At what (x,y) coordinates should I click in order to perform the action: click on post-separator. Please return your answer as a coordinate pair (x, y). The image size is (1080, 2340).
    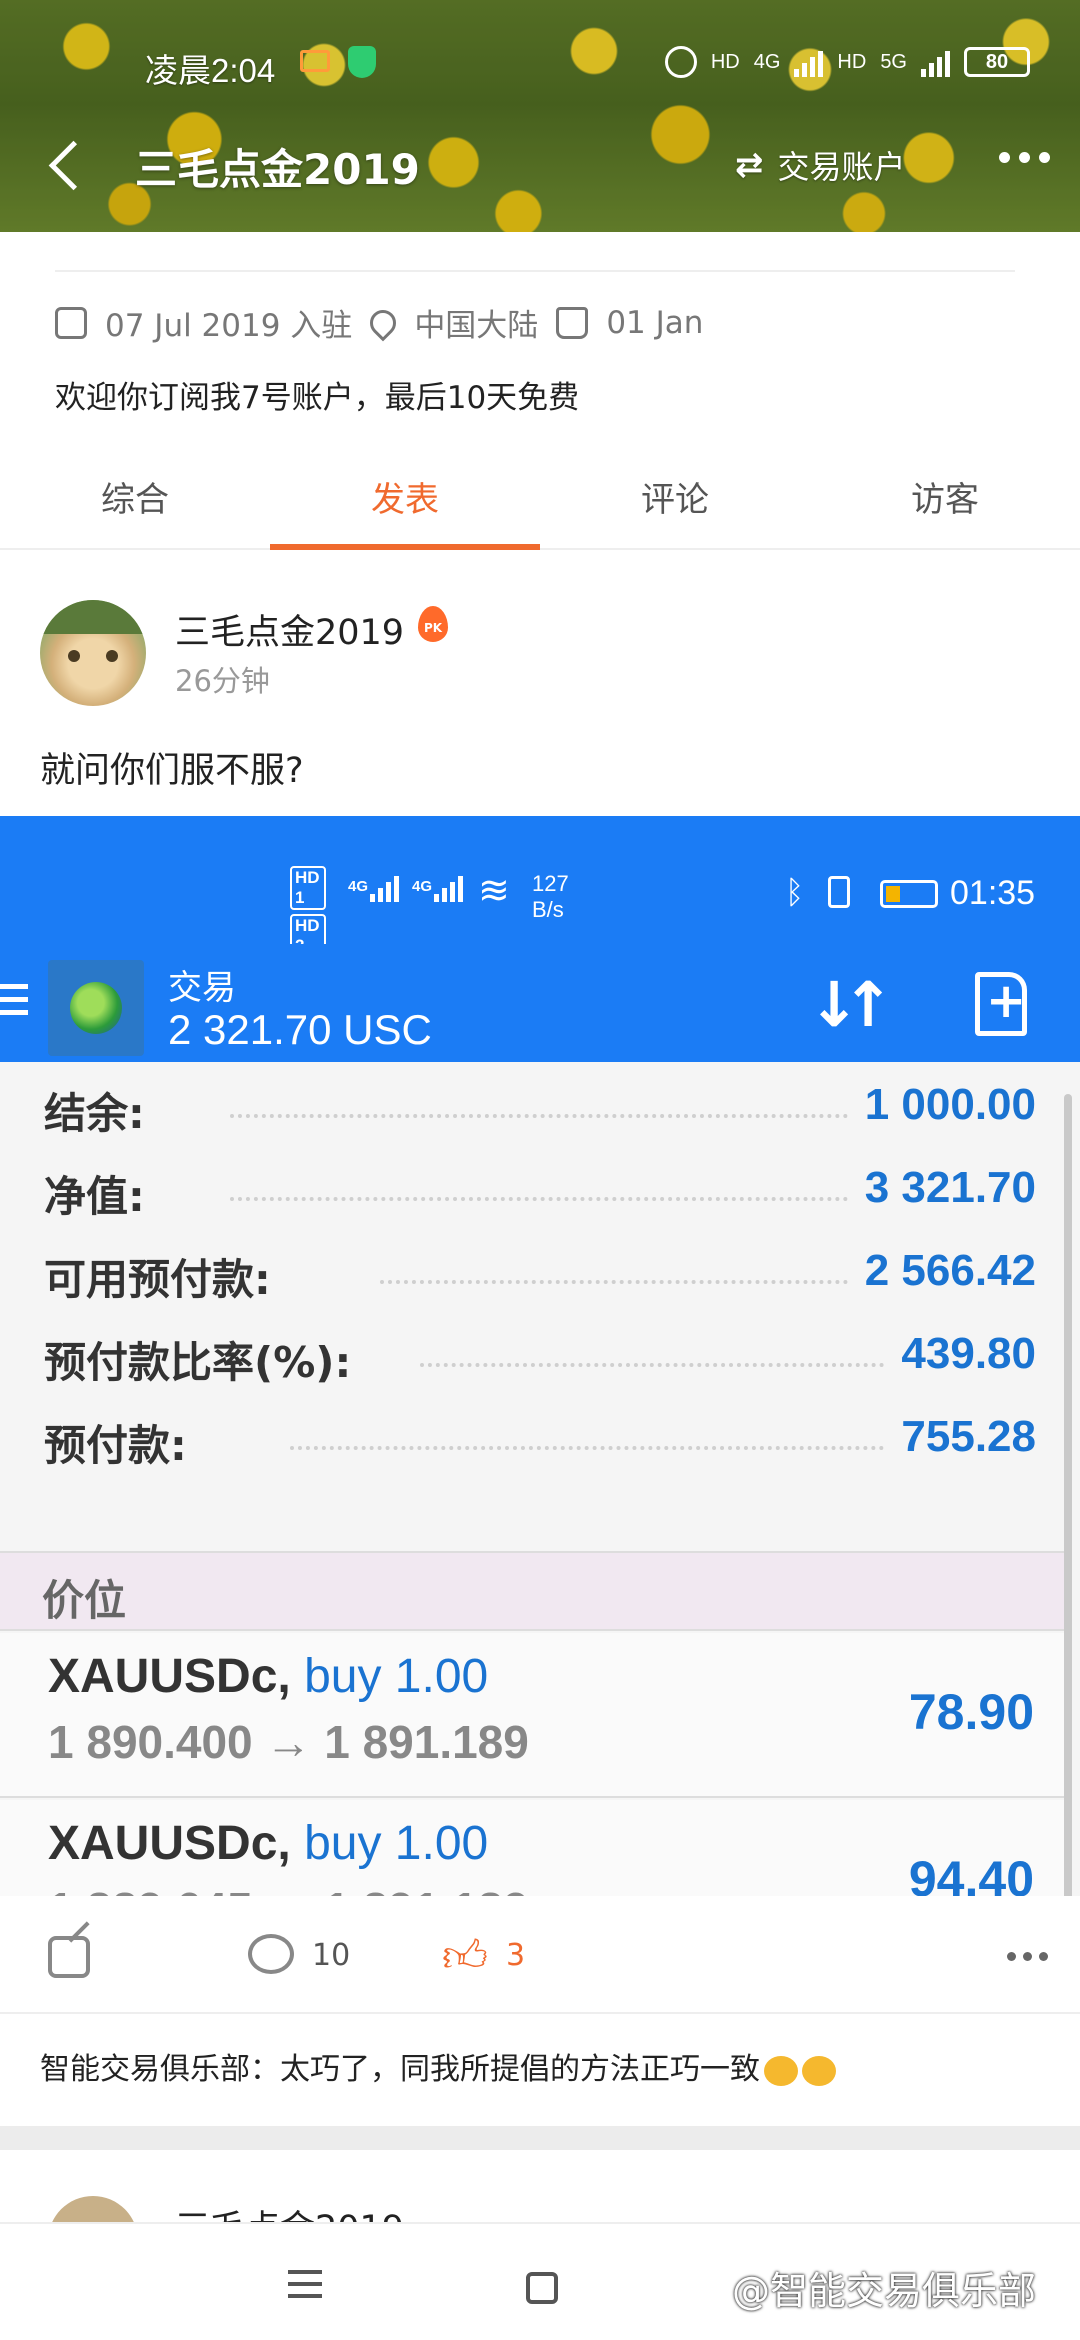
    Looking at the image, I should click on (540, 2138).